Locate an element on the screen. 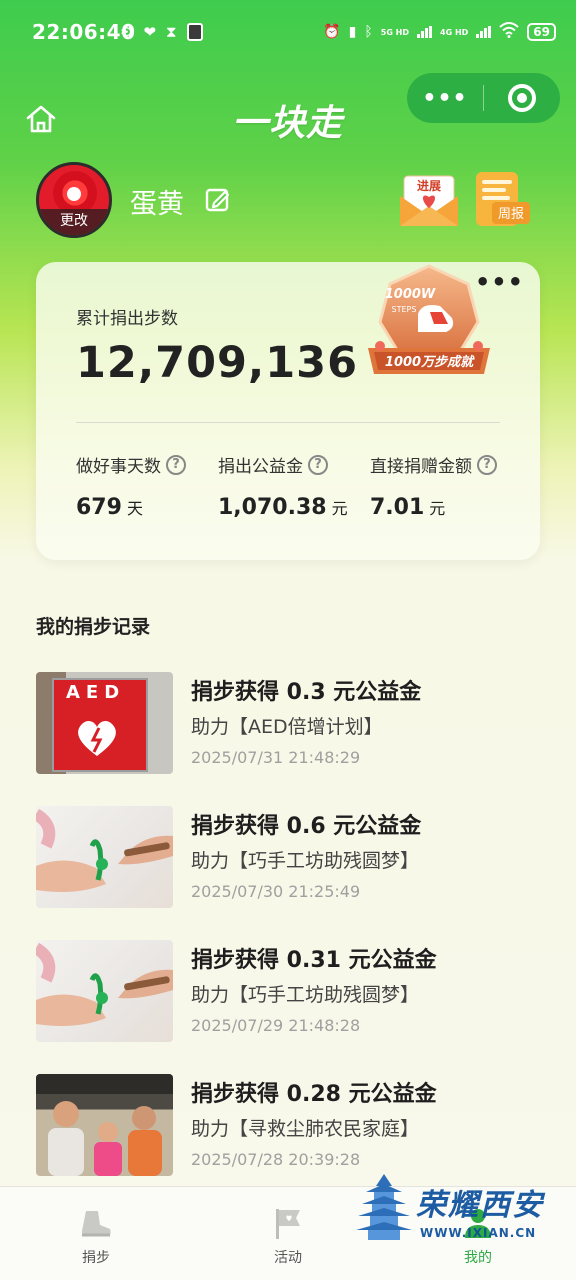 This screenshot has height=1280, width=576. target-icon is located at coordinates (522, 98).